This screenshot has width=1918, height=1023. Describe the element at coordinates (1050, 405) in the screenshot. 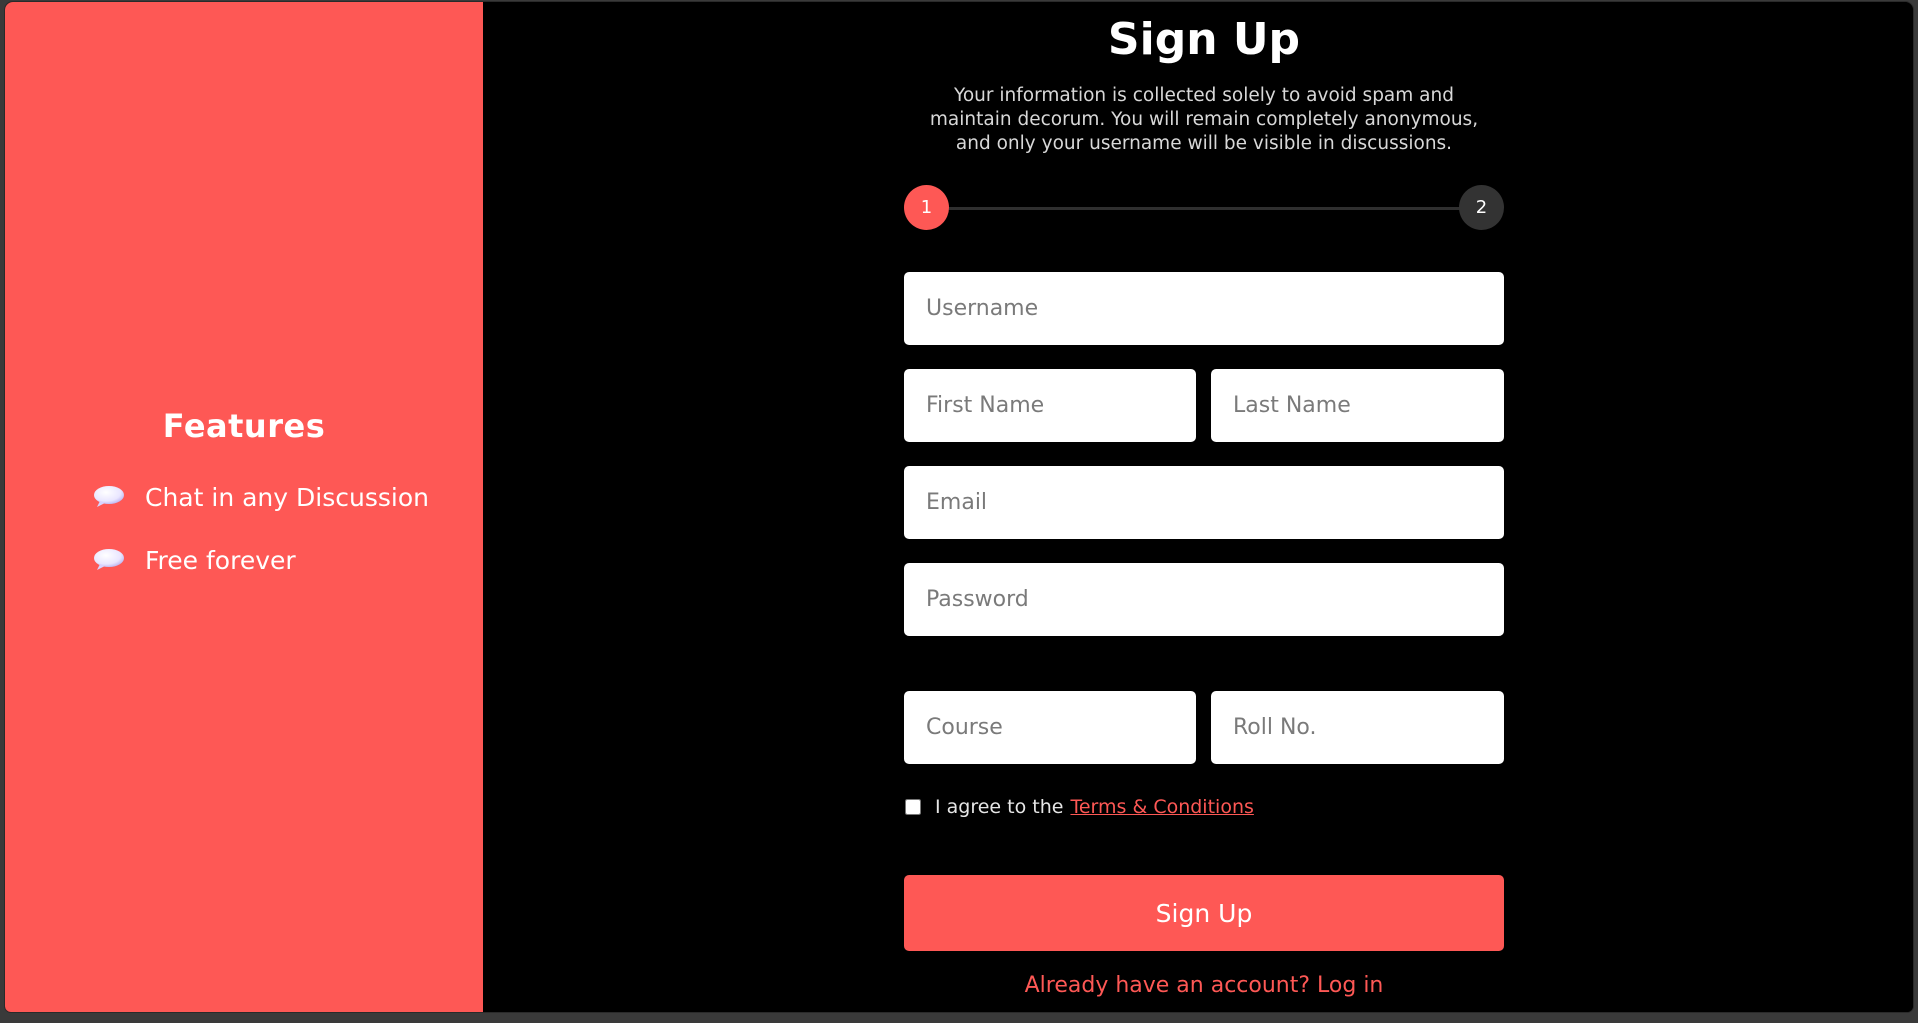

I see `first-name-input` at that location.